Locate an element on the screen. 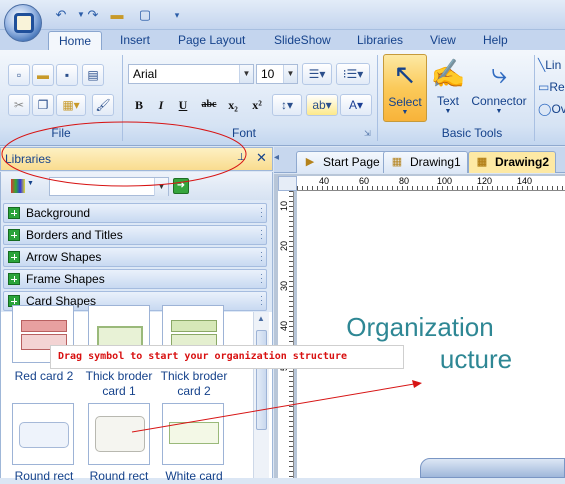  open-file-icon: ▬ is located at coordinates (43, 75).